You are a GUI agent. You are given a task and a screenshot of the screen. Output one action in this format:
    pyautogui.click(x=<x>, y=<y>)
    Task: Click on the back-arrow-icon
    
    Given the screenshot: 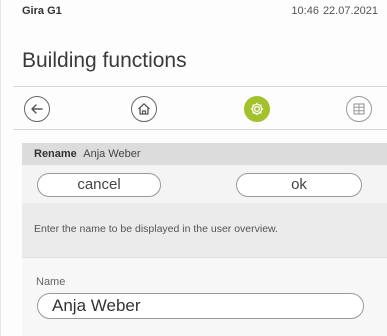 What is the action you would take?
    pyautogui.click(x=37, y=109)
    